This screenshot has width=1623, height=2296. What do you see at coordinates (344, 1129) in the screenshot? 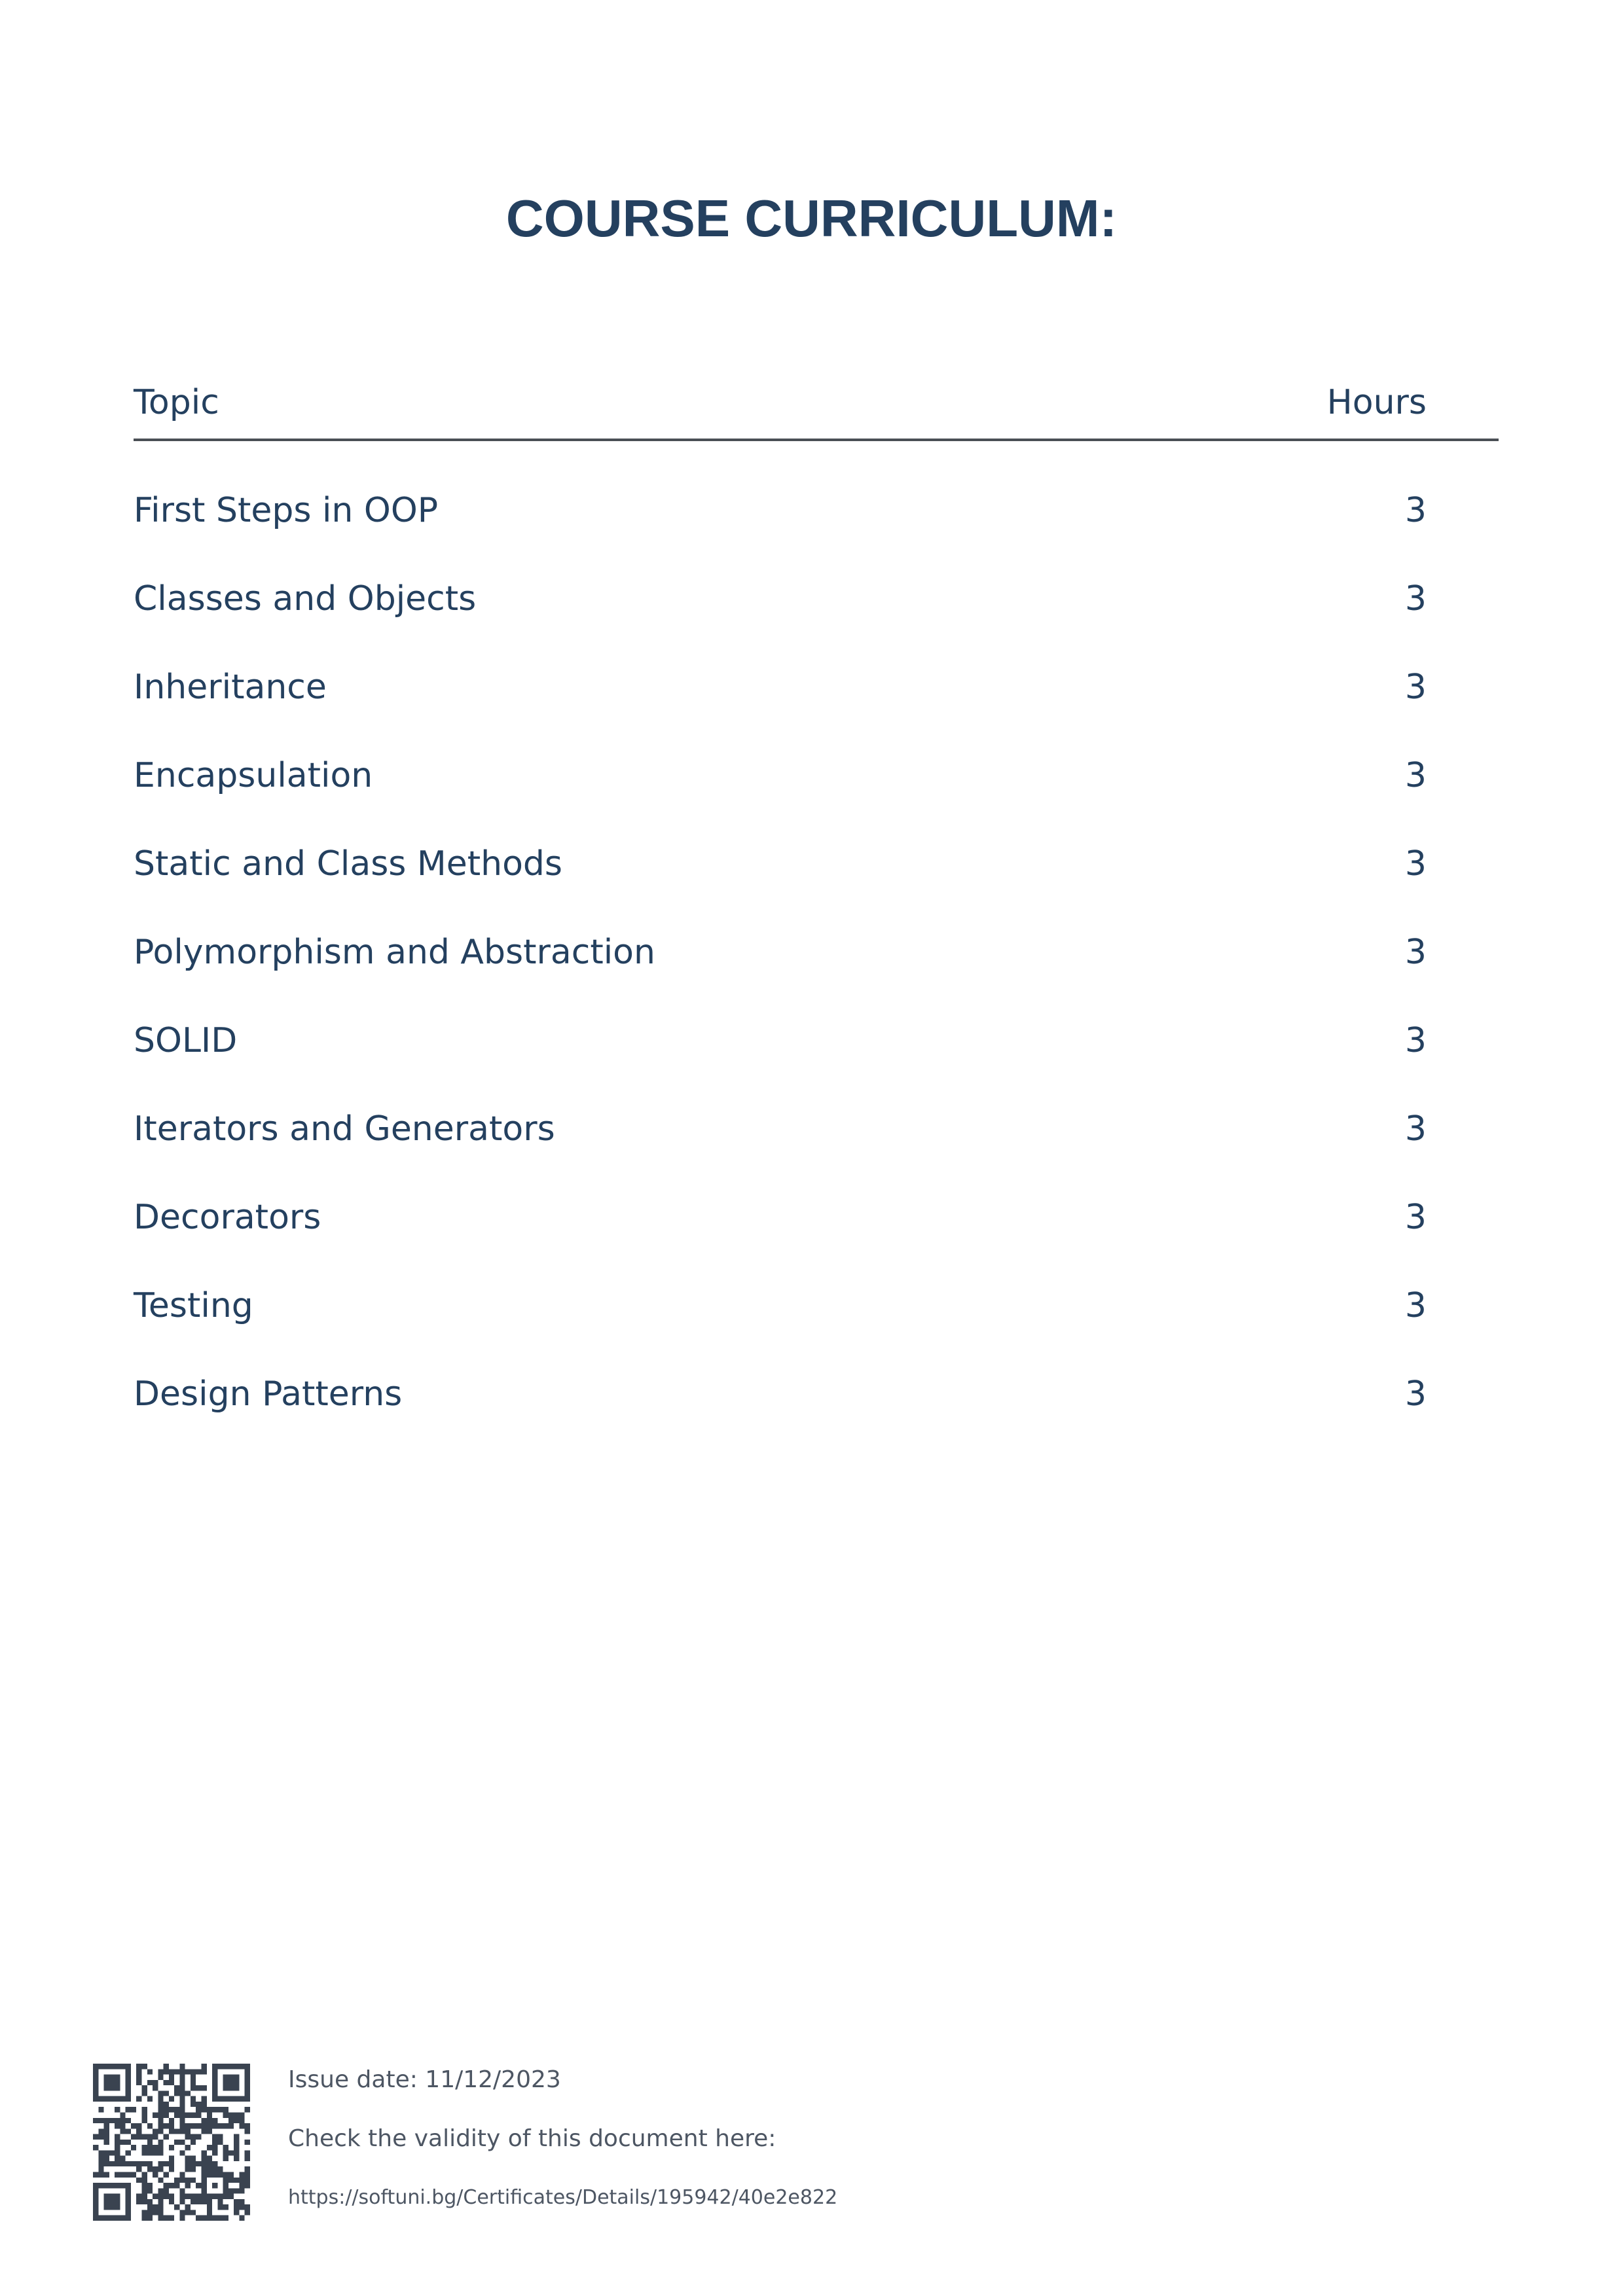
I see `topic-cell: Iterators and Generators` at bounding box center [344, 1129].